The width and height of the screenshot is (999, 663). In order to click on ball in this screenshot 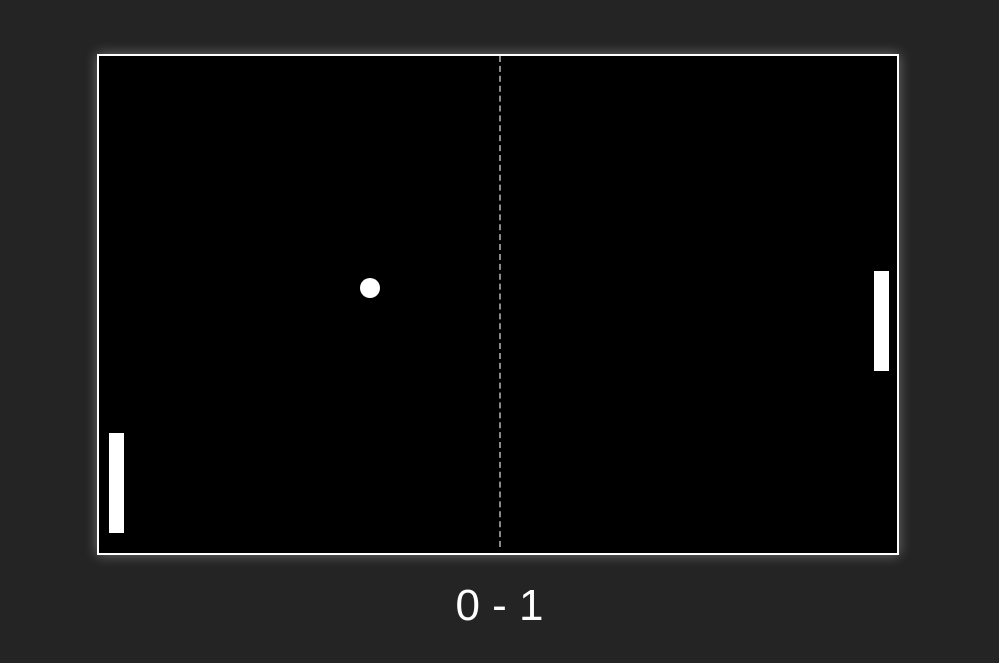, I will do `click(370, 288)`.